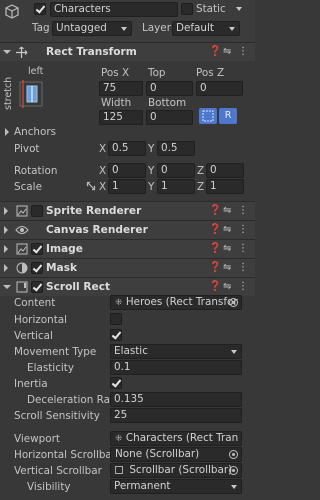 Image resolution: width=320 pixels, height=500 pixels. Describe the element at coordinates (176, 415) in the screenshot. I see `scroll-sensitivity-field: 25` at that location.